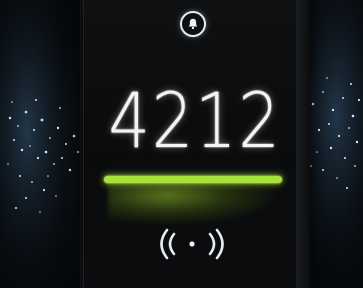  I want to click on panel-frame-right, so click(303, 144).